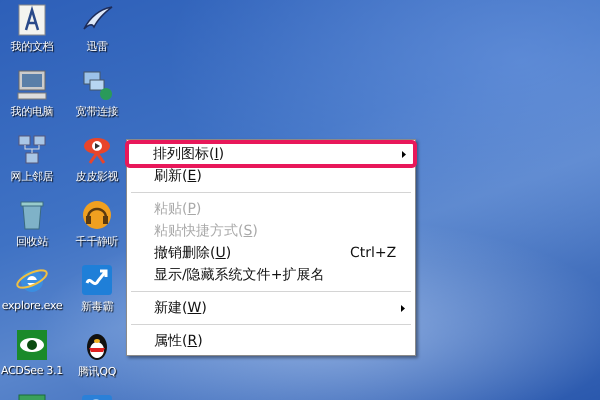 The width and height of the screenshot is (600, 400). I want to click on menu-item: 刷新(E), so click(271, 176).